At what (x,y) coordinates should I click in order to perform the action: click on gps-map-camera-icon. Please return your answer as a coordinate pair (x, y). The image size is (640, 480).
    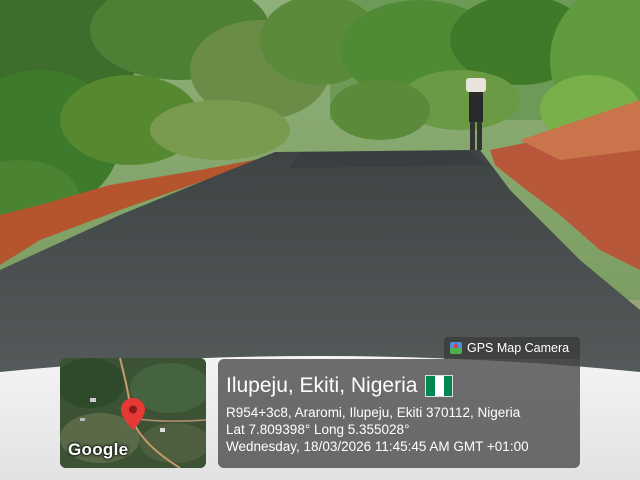
    Looking at the image, I should click on (456, 348).